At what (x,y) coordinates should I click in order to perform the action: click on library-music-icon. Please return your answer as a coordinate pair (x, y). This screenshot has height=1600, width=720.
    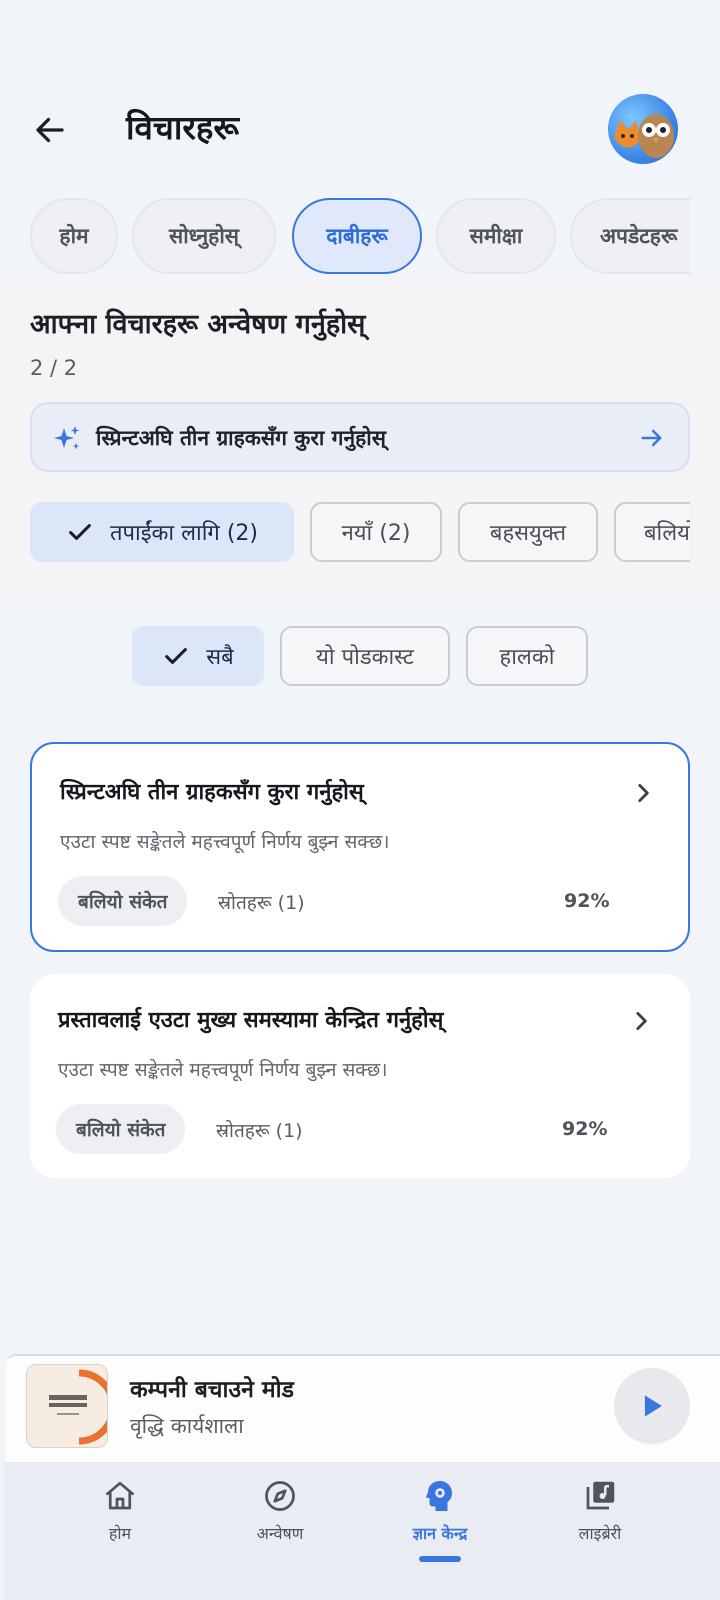
    Looking at the image, I should click on (600, 1495).